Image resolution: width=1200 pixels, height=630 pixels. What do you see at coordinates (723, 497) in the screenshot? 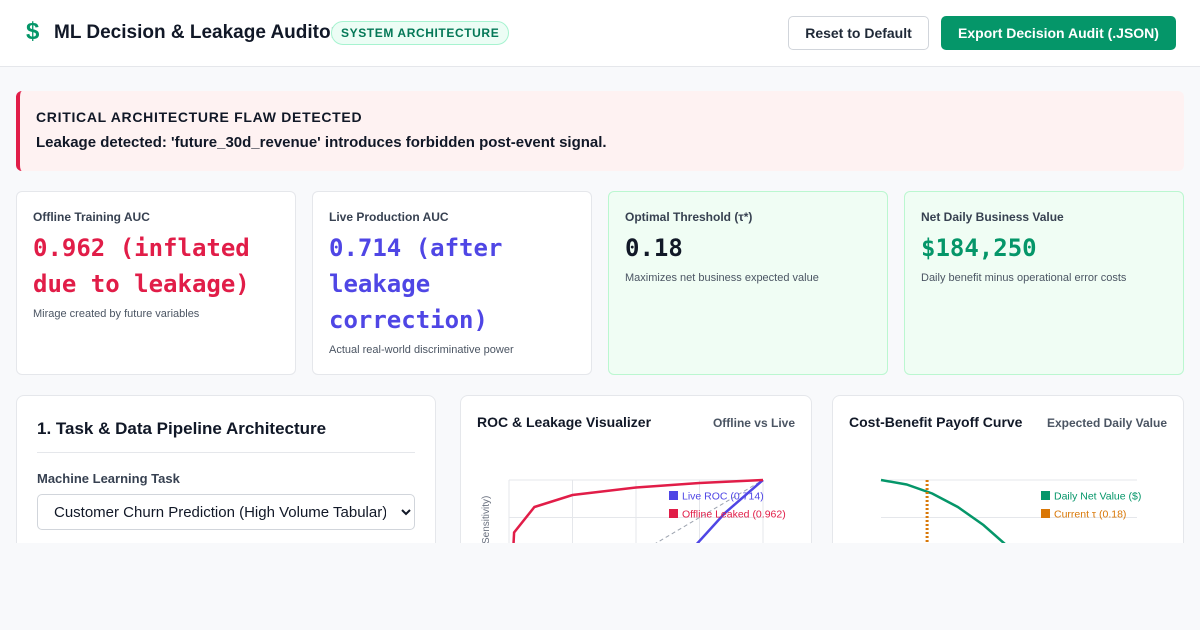
I see `legend-label: Live ROC (0.714)` at bounding box center [723, 497].